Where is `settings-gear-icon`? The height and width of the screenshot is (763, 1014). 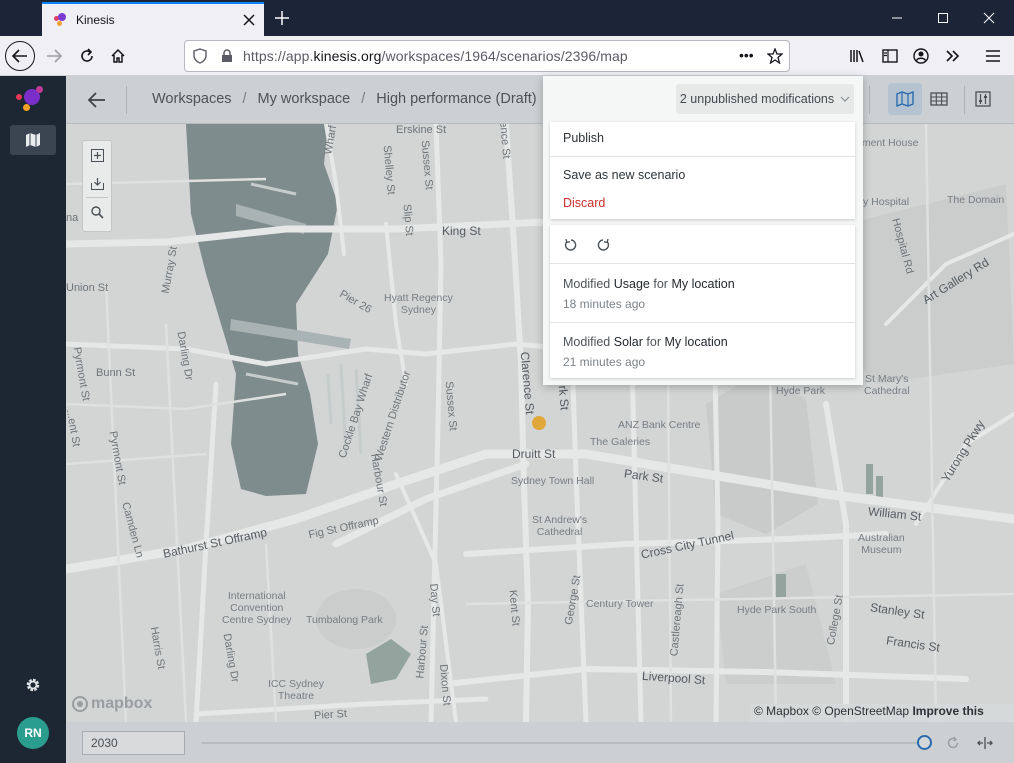 settings-gear-icon is located at coordinates (33, 685).